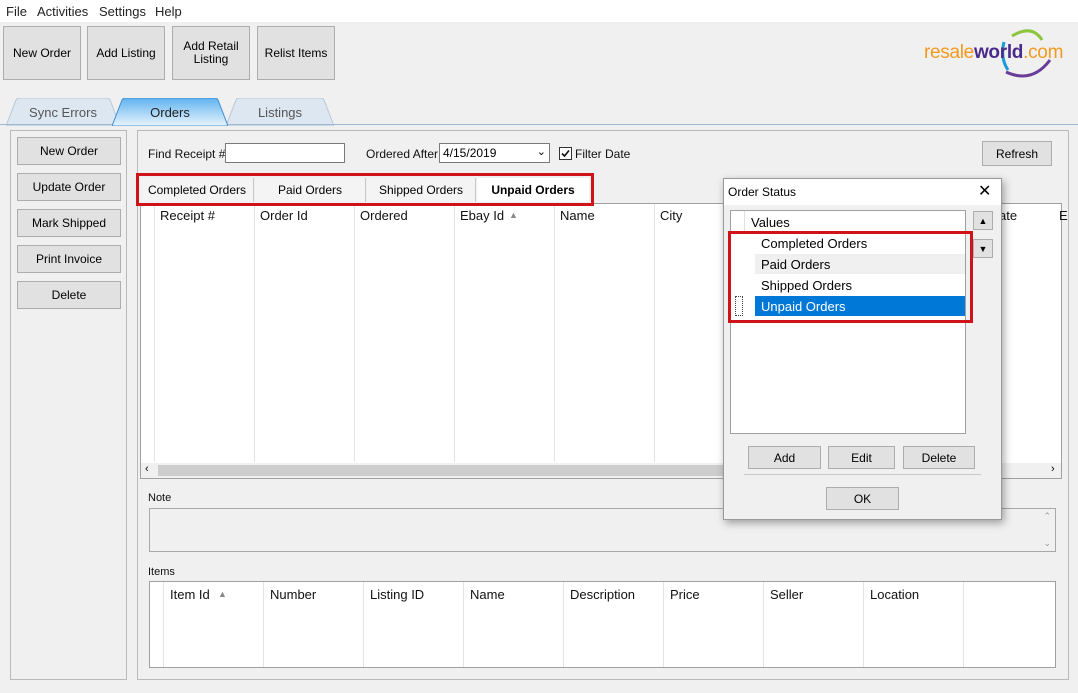  What do you see at coordinates (786, 594) in the screenshot?
I see `items-col-seller: Seller` at bounding box center [786, 594].